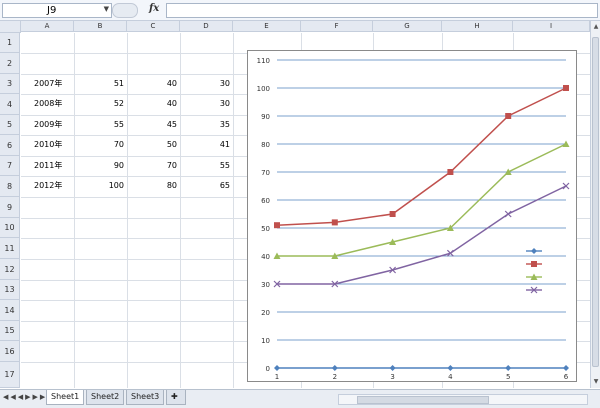 This screenshot has height=408, width=600. I want to click on row-header: 8, so click(10, 186).